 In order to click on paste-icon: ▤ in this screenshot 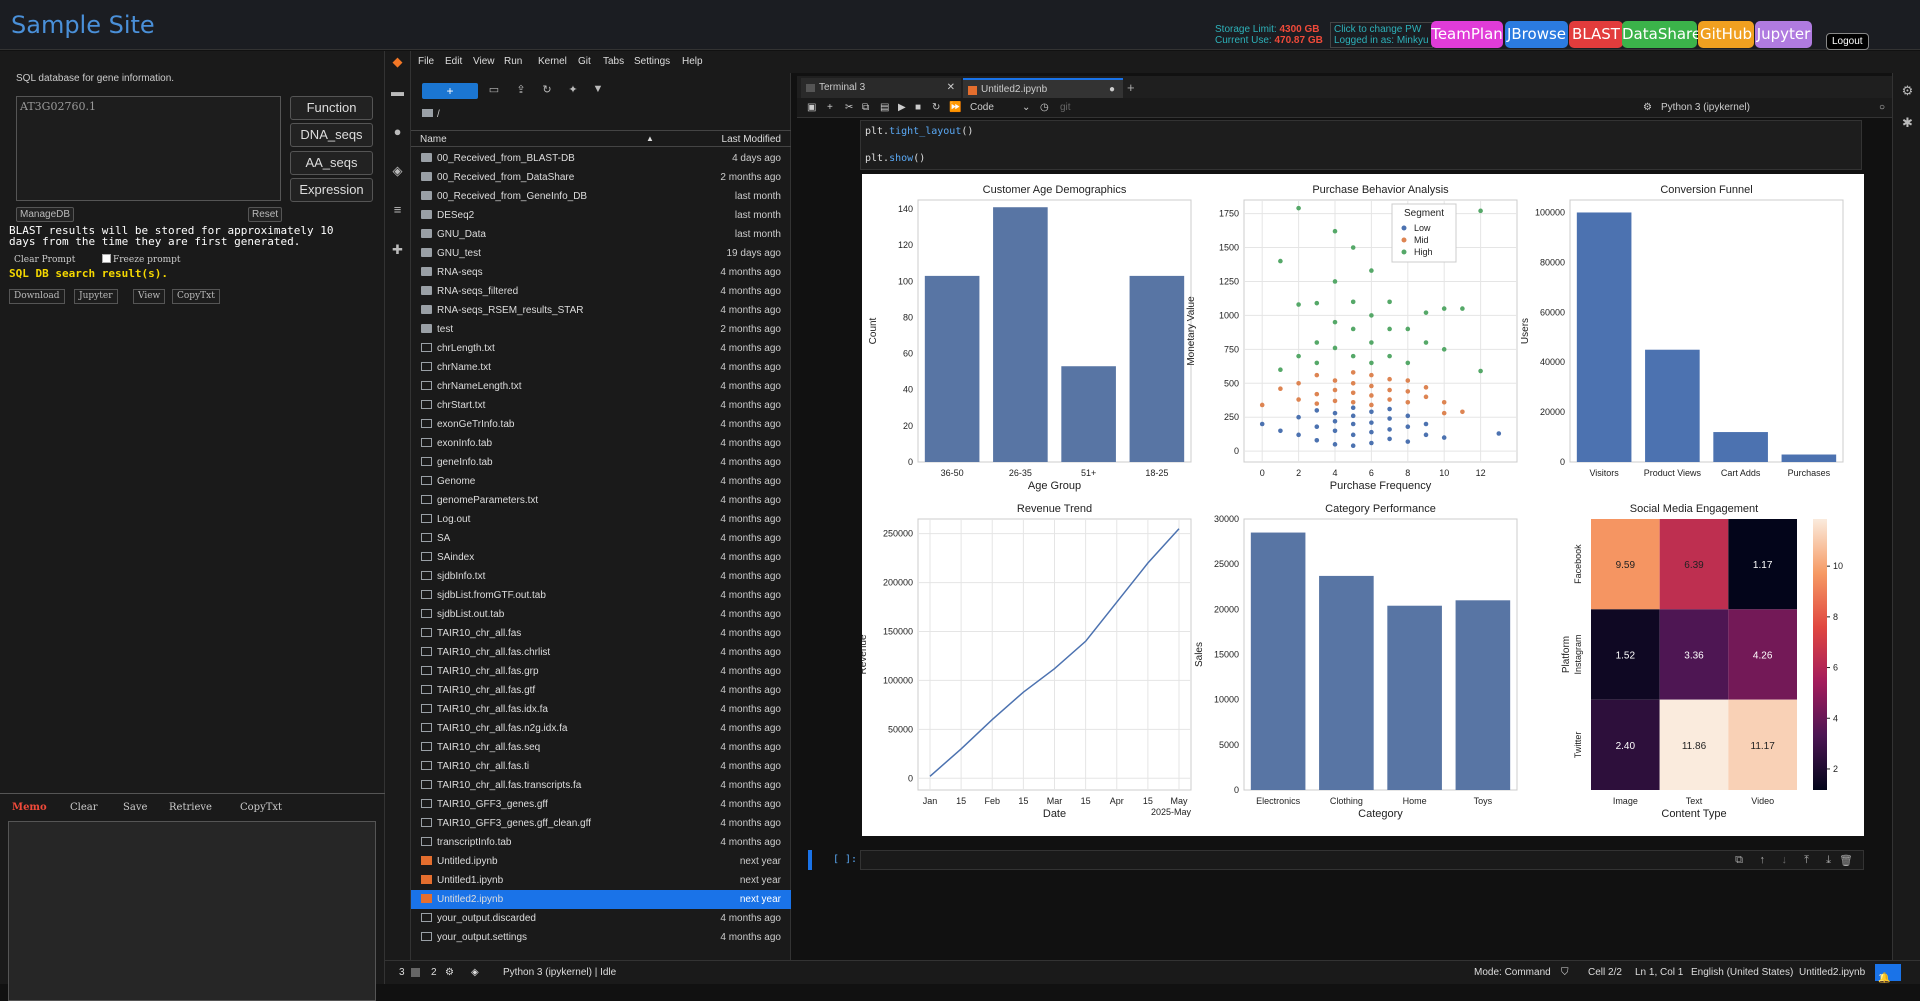, I will do `click(884, 107)`.